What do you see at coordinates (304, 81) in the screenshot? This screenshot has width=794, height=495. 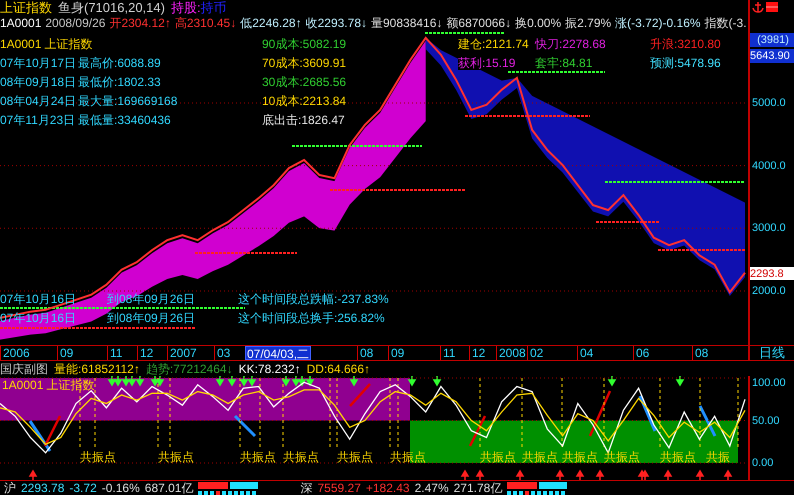 I see `cost-value: 30成本:2685.56` at bounding box center [304, 81].